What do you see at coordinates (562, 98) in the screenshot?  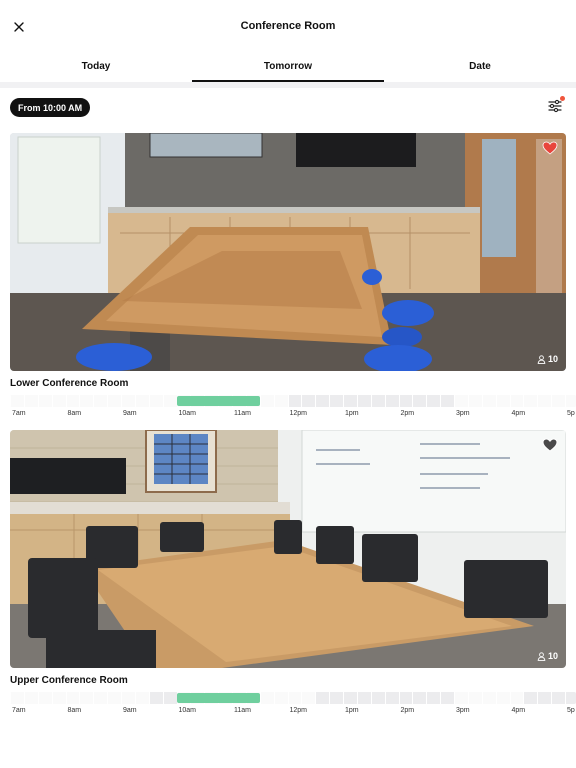 I see `active-filter-dot` at bounding box center [562, 98].